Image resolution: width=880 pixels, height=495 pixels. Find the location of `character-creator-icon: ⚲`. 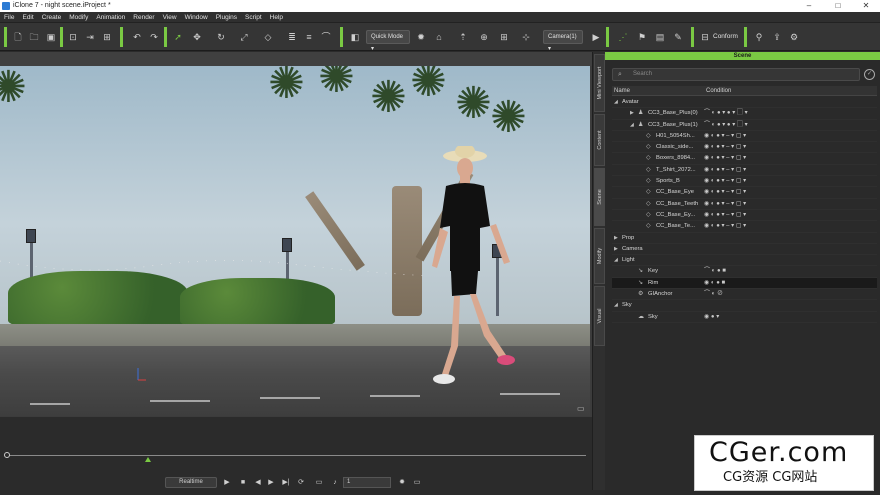

character-creator-icon: ⚲ is located at coordinates (759, 37).